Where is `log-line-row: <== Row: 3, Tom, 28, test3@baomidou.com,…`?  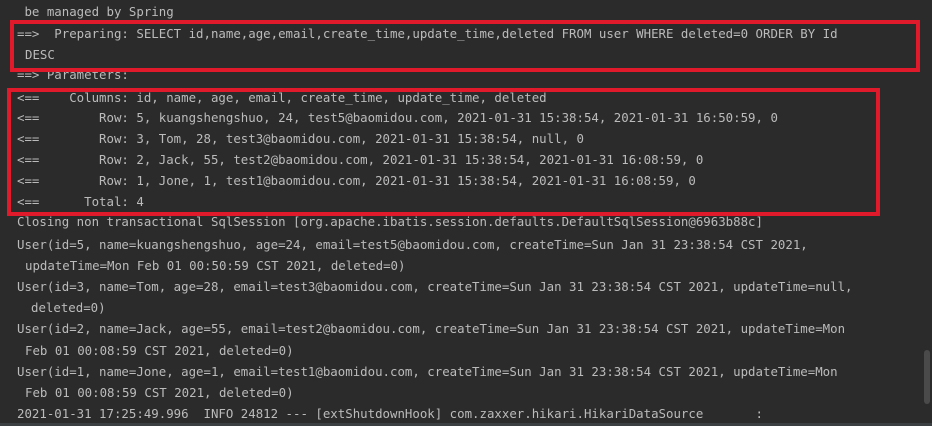 log-line-row: <== Row: 3, Tom, 28, test3@baomidou.com,… is located at coordinates (300, 138).